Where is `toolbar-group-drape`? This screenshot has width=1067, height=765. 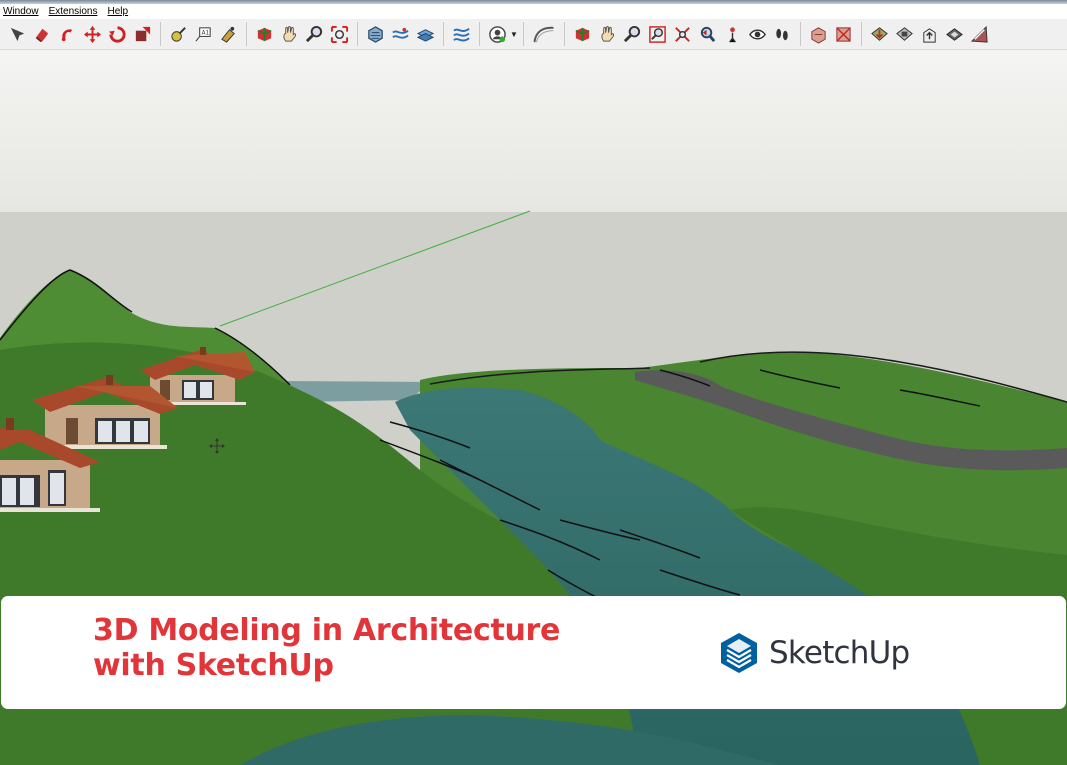 toolbar-group-drape is located at coordinates (461, 34).